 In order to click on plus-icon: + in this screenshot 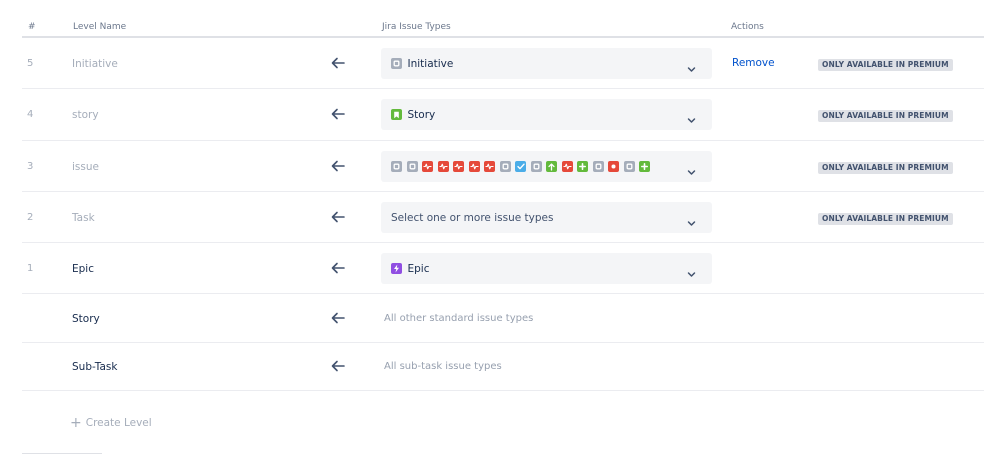, I will do `click(76, 423)`.